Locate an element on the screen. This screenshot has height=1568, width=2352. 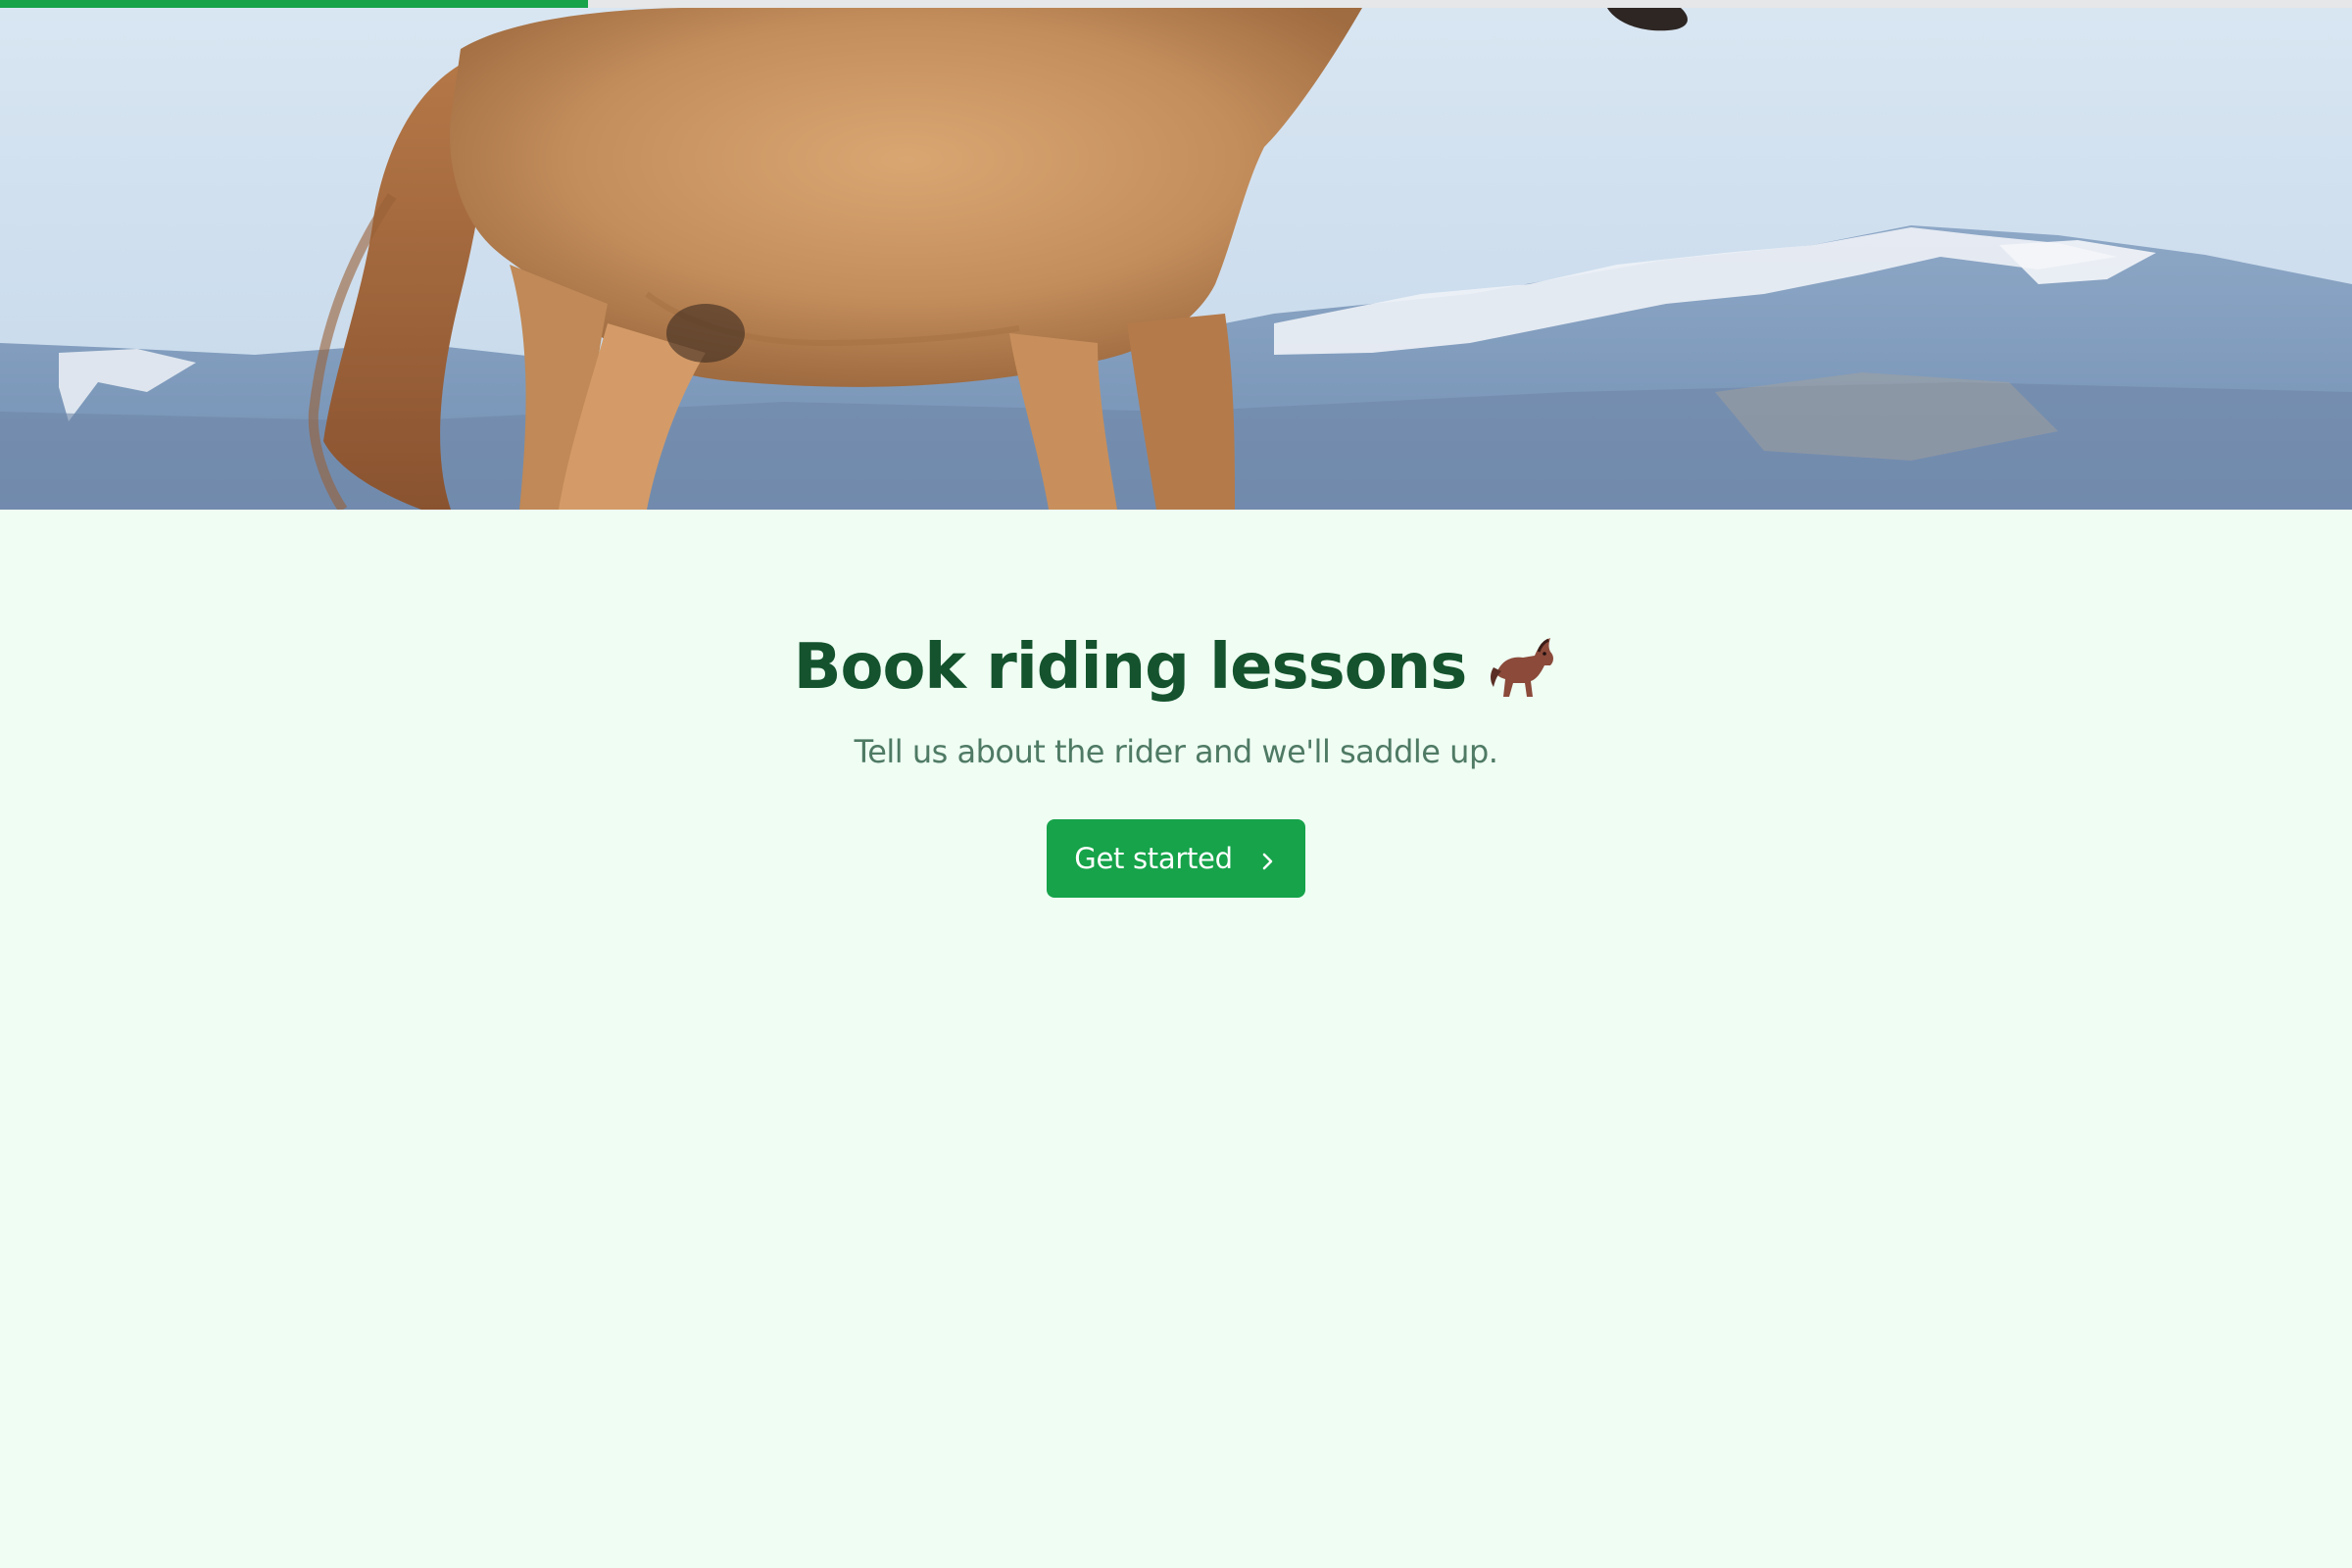
progress-bar is located at coordinates (1176, 4).